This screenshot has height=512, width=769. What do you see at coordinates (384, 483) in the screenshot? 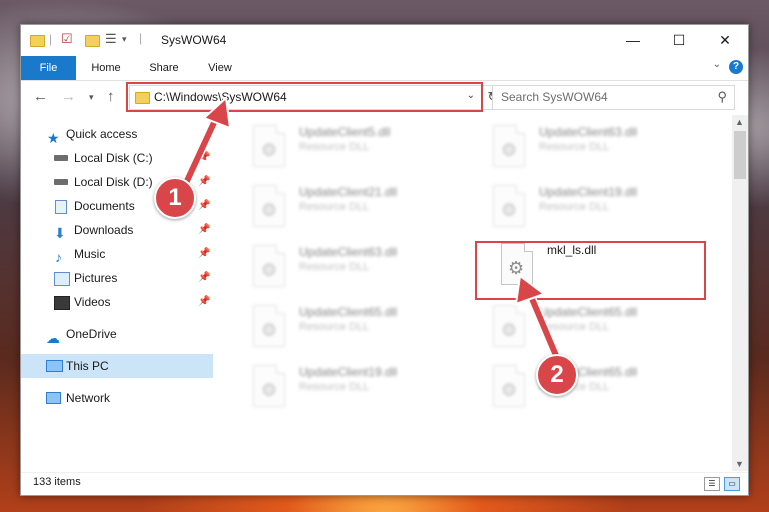
I see `status-bar: 133 items ☰ ▭` at bounding box center [384, 483].